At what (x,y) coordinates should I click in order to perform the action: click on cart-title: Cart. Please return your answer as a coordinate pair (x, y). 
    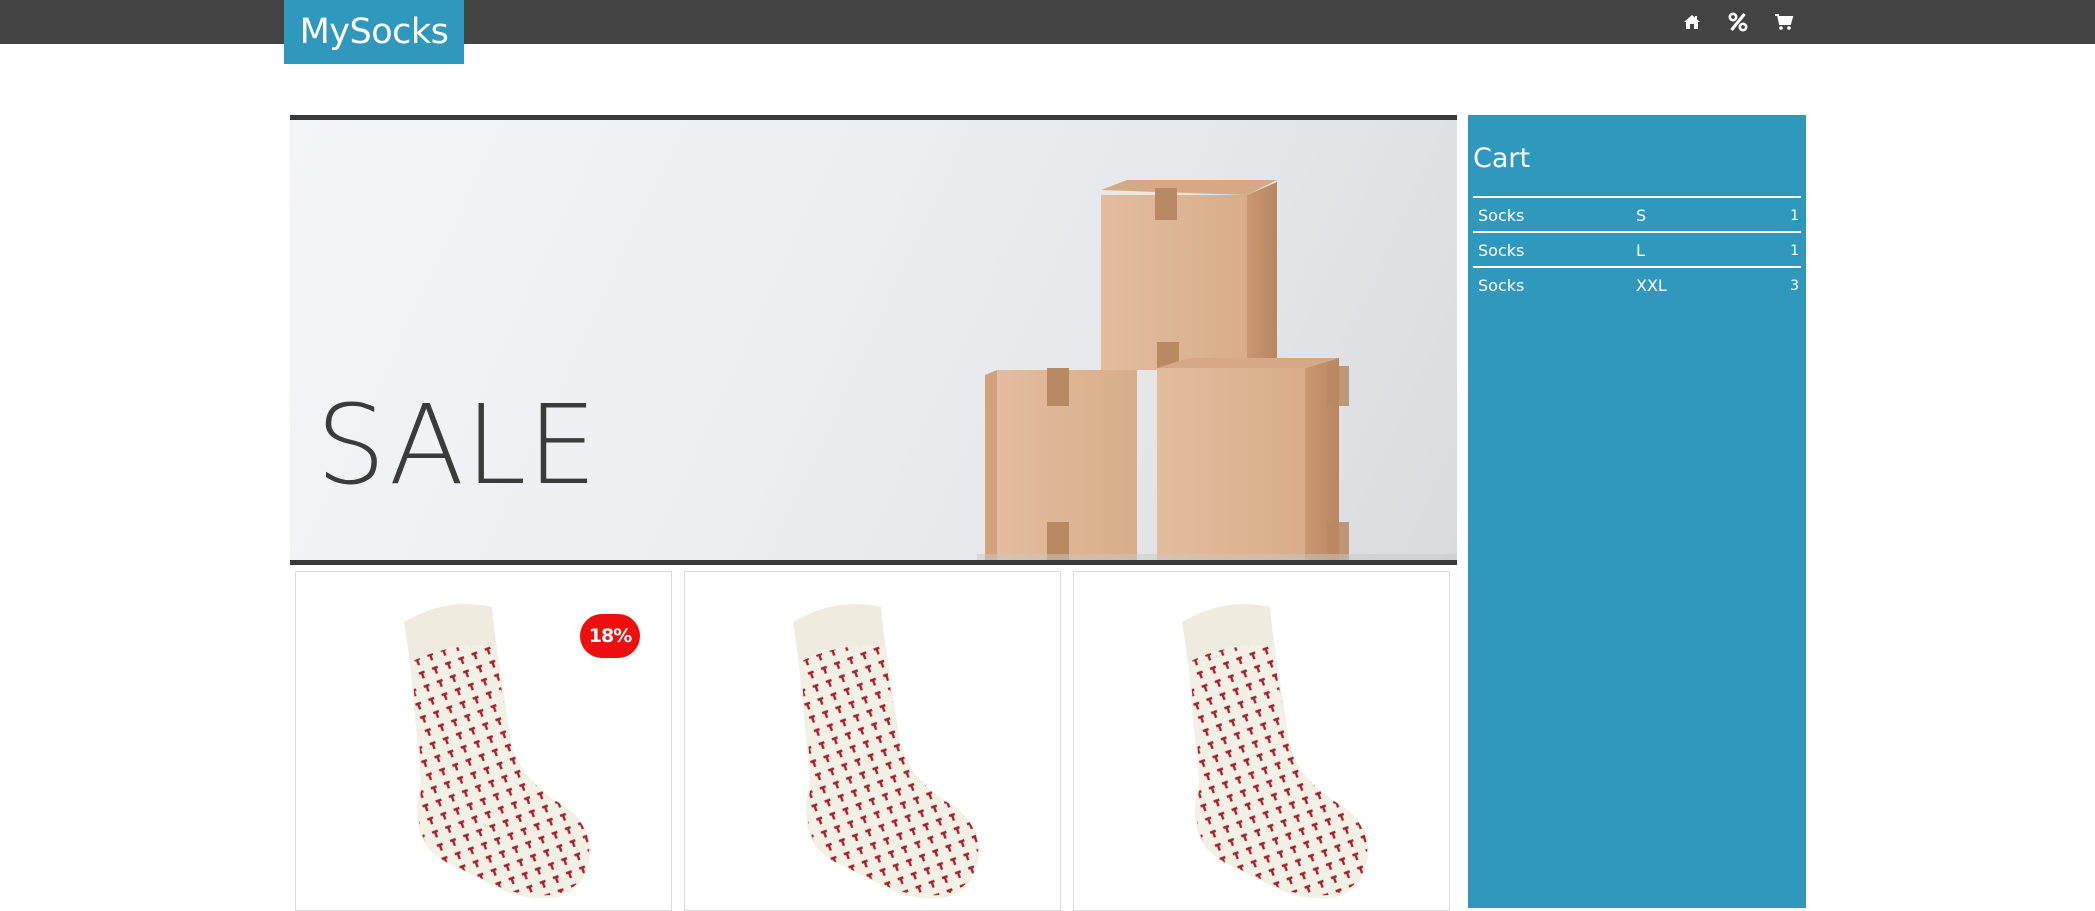
    Looking at the image, I should click on (1502, 158).